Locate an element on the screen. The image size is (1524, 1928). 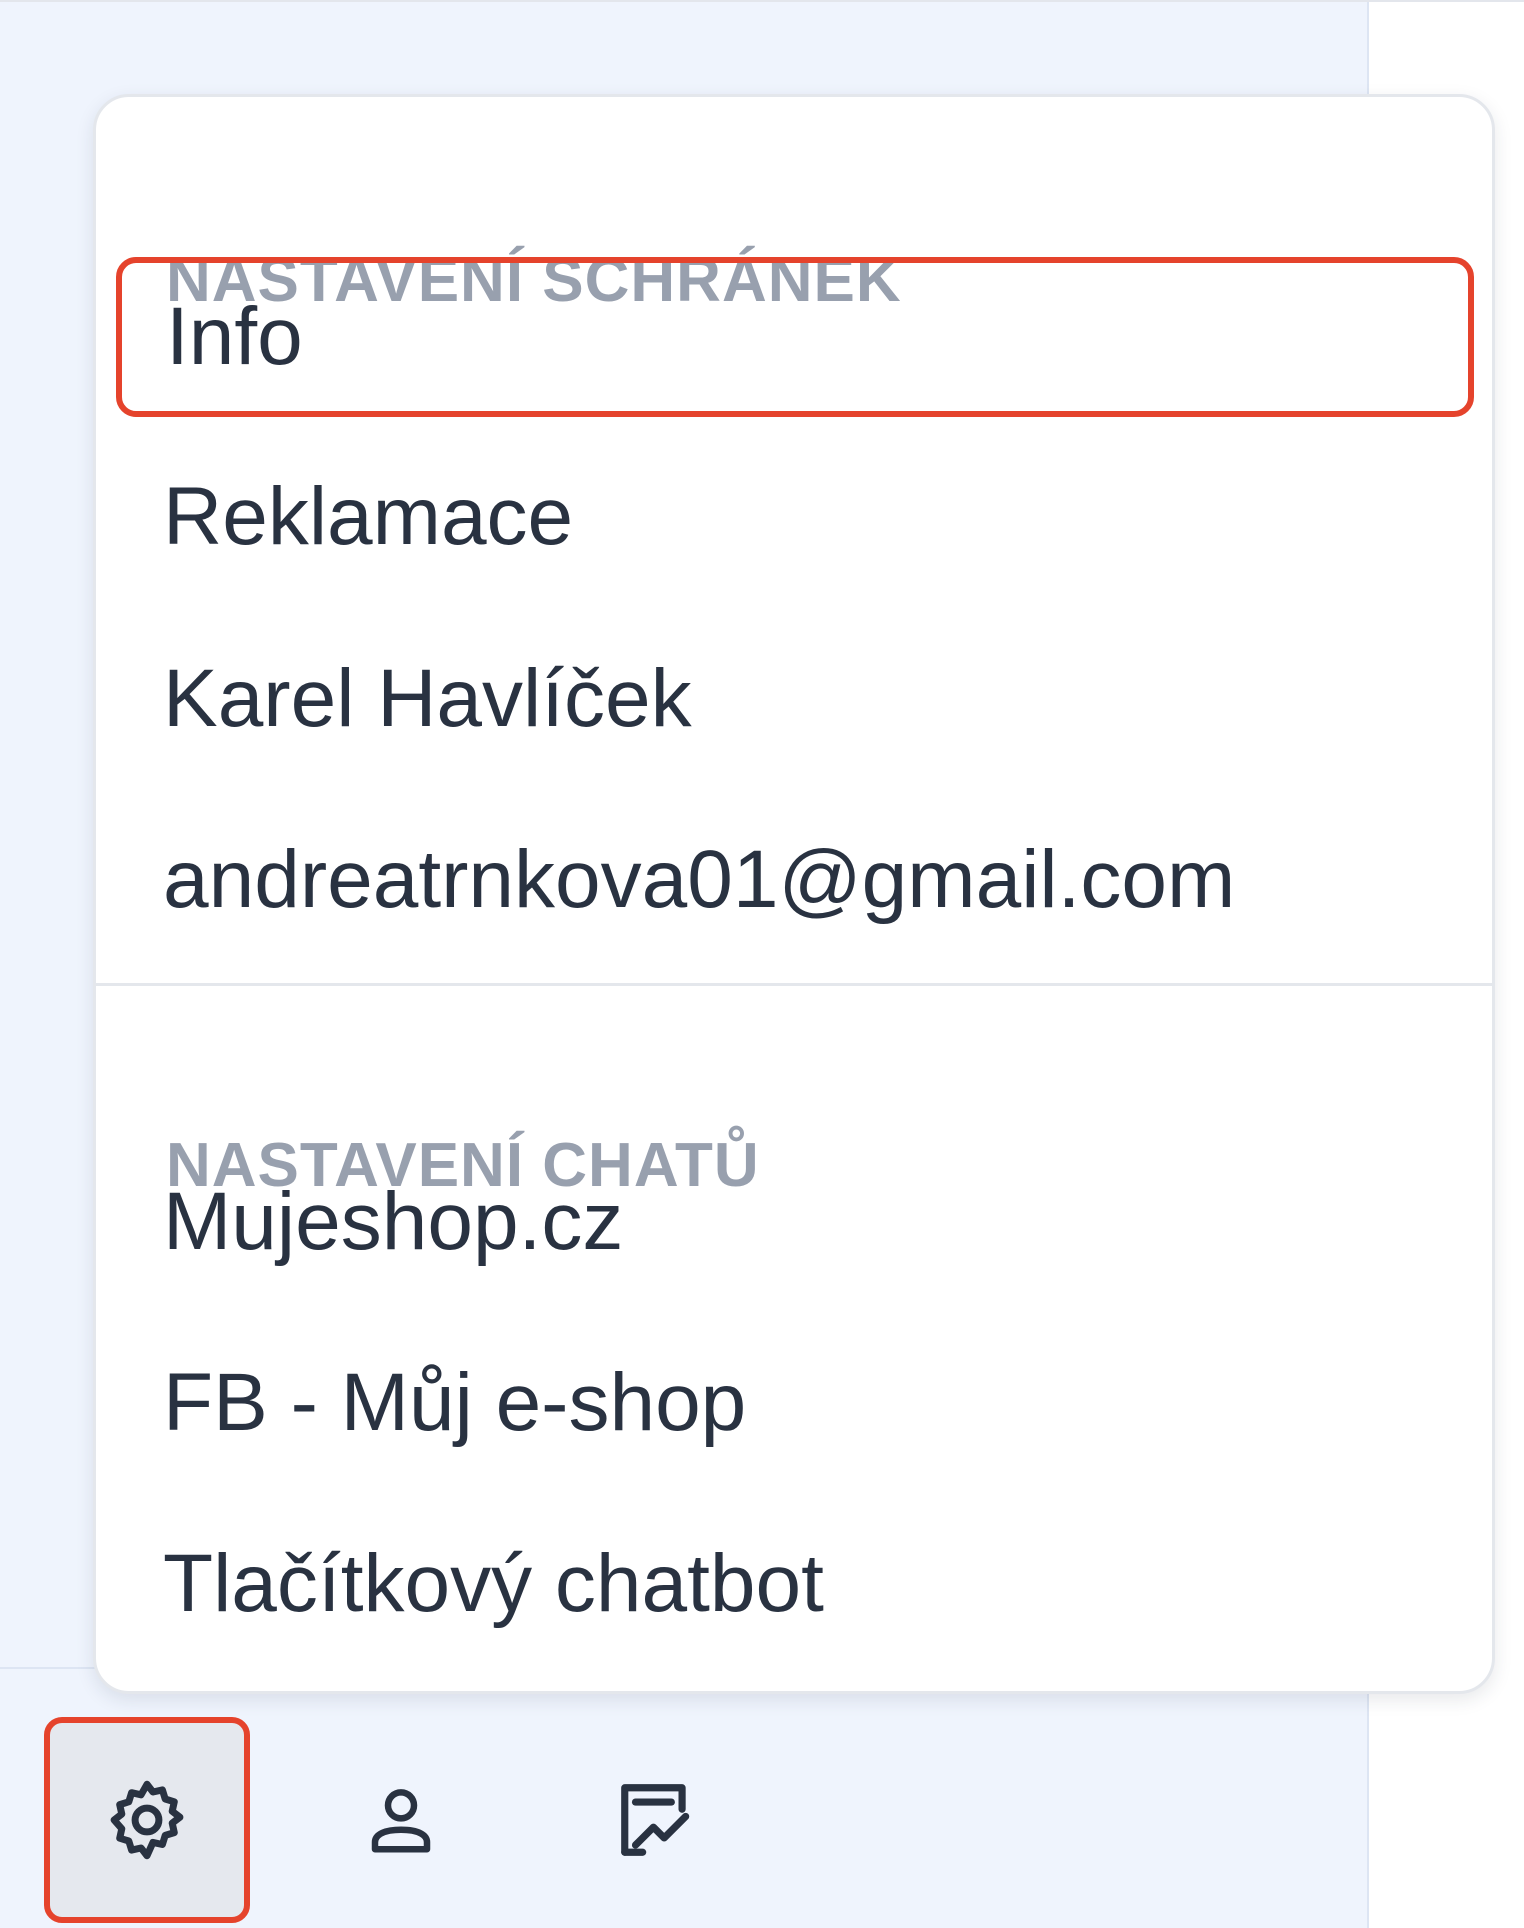
user-profile-button is located at coordinates (401, 1820).